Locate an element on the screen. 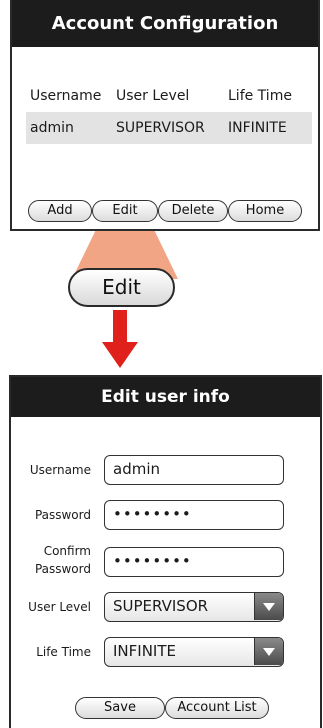  column-header-user-level: User Level is located at coordinates (153, 96).